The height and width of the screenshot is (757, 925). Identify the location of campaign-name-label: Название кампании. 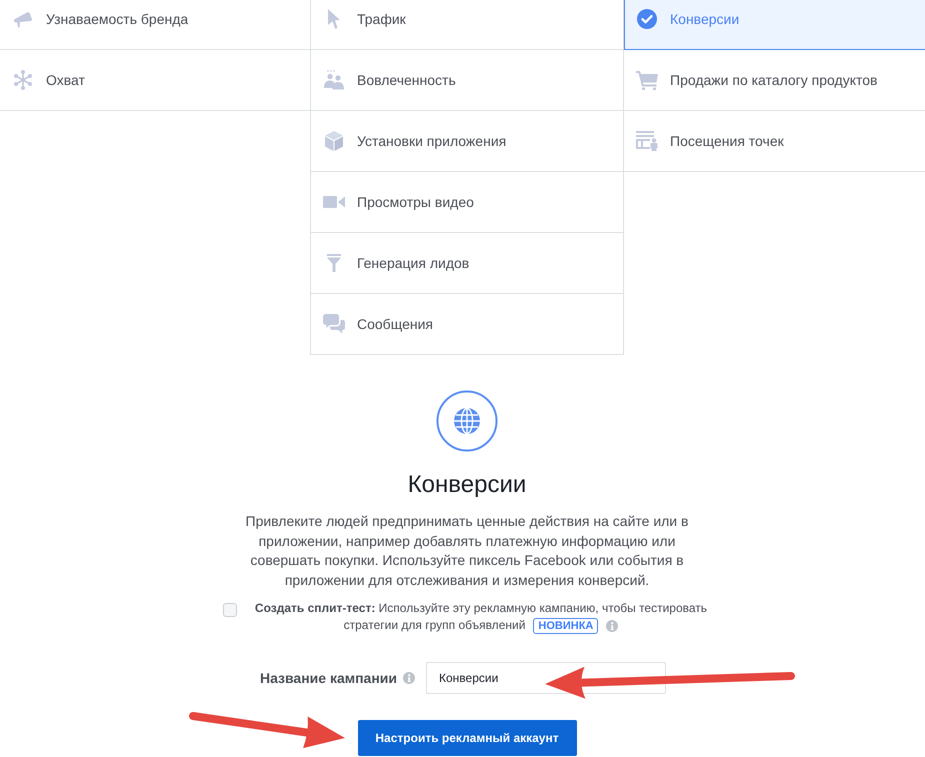
(329, 678).